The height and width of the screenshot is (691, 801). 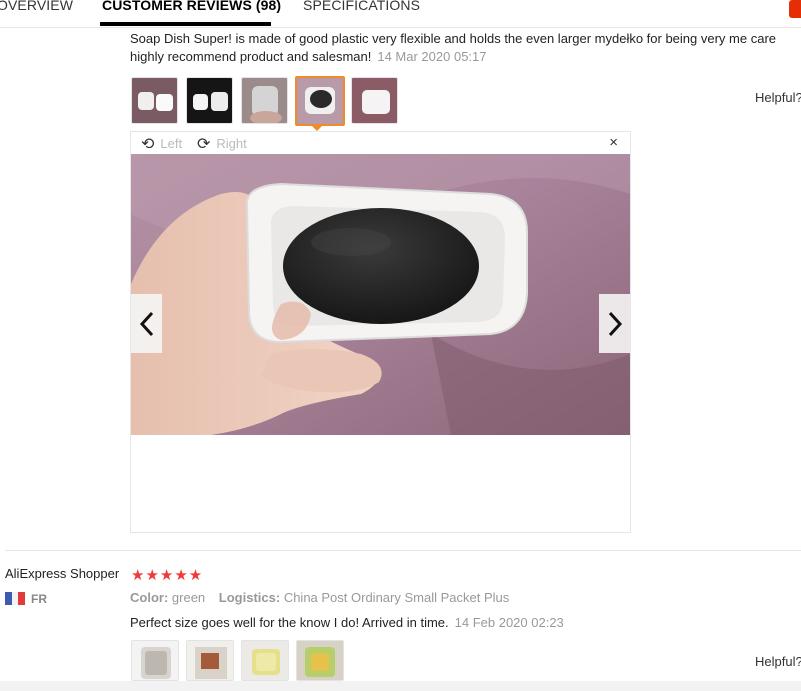 What do you see at coordinates (795, 9) in the screenshot?
I see `cart-button-edge` at bounding box center [795, 9].